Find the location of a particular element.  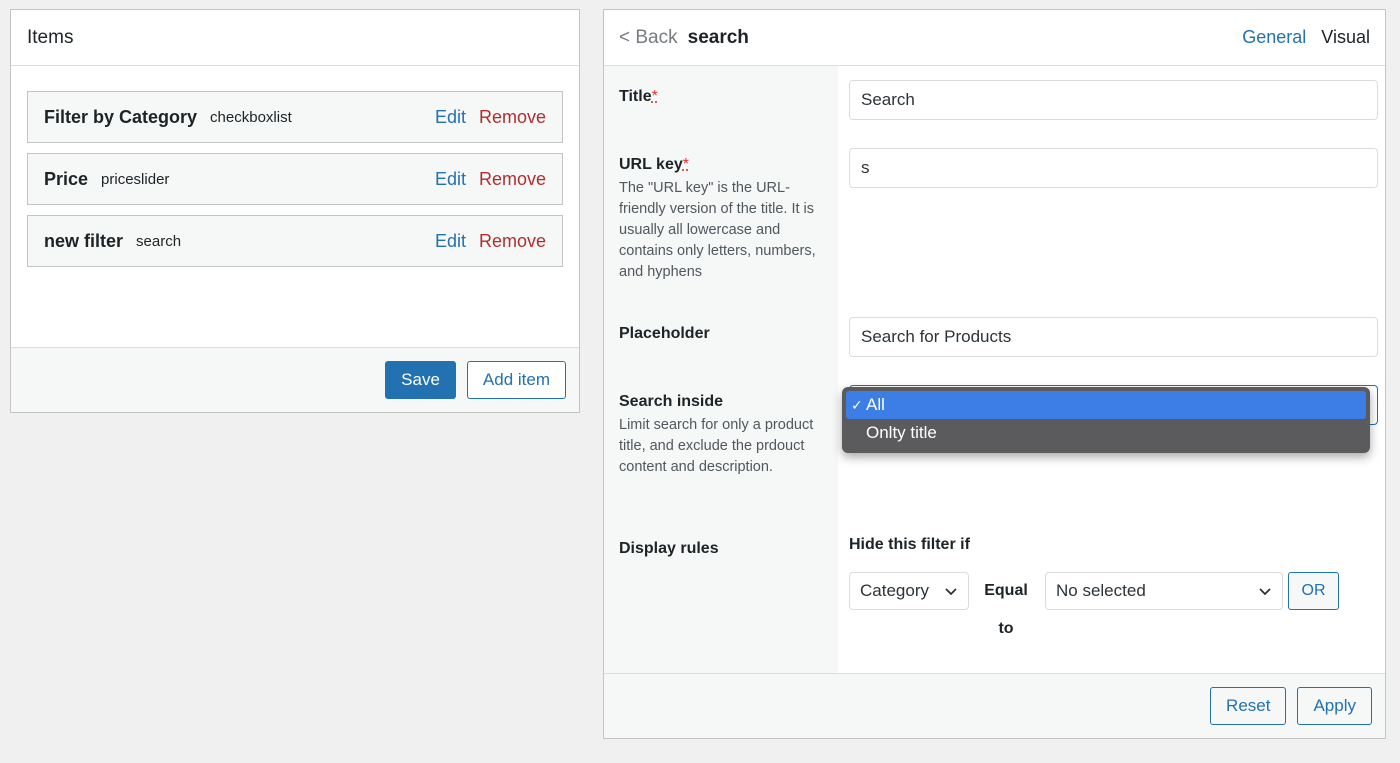

title-input is located at coordinates (1113, 100).